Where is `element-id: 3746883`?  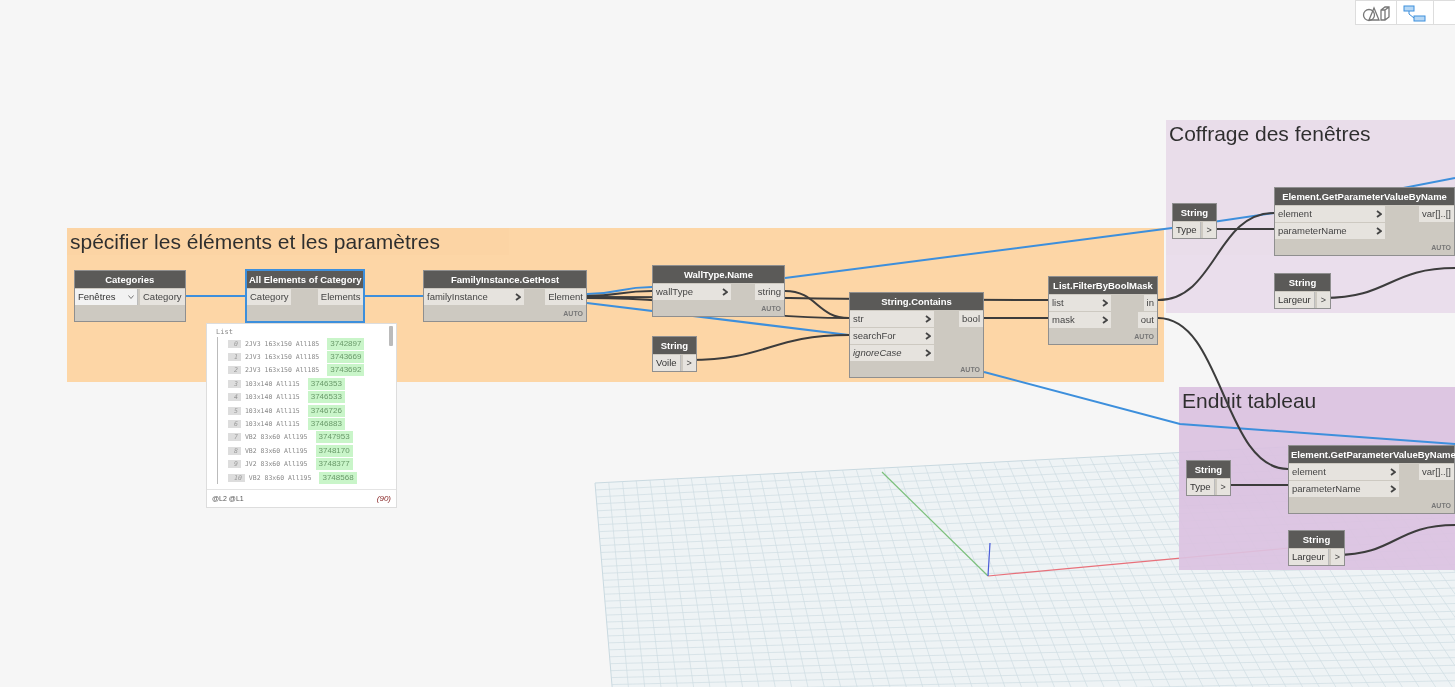
element-id: 3746883 is located at coordinates (326, 424).